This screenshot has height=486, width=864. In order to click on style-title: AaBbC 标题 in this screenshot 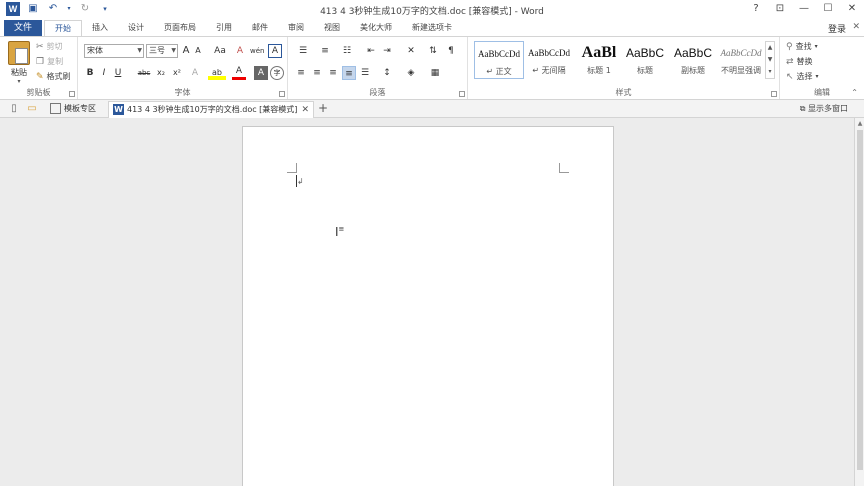, I will do `click(645, 60)`.